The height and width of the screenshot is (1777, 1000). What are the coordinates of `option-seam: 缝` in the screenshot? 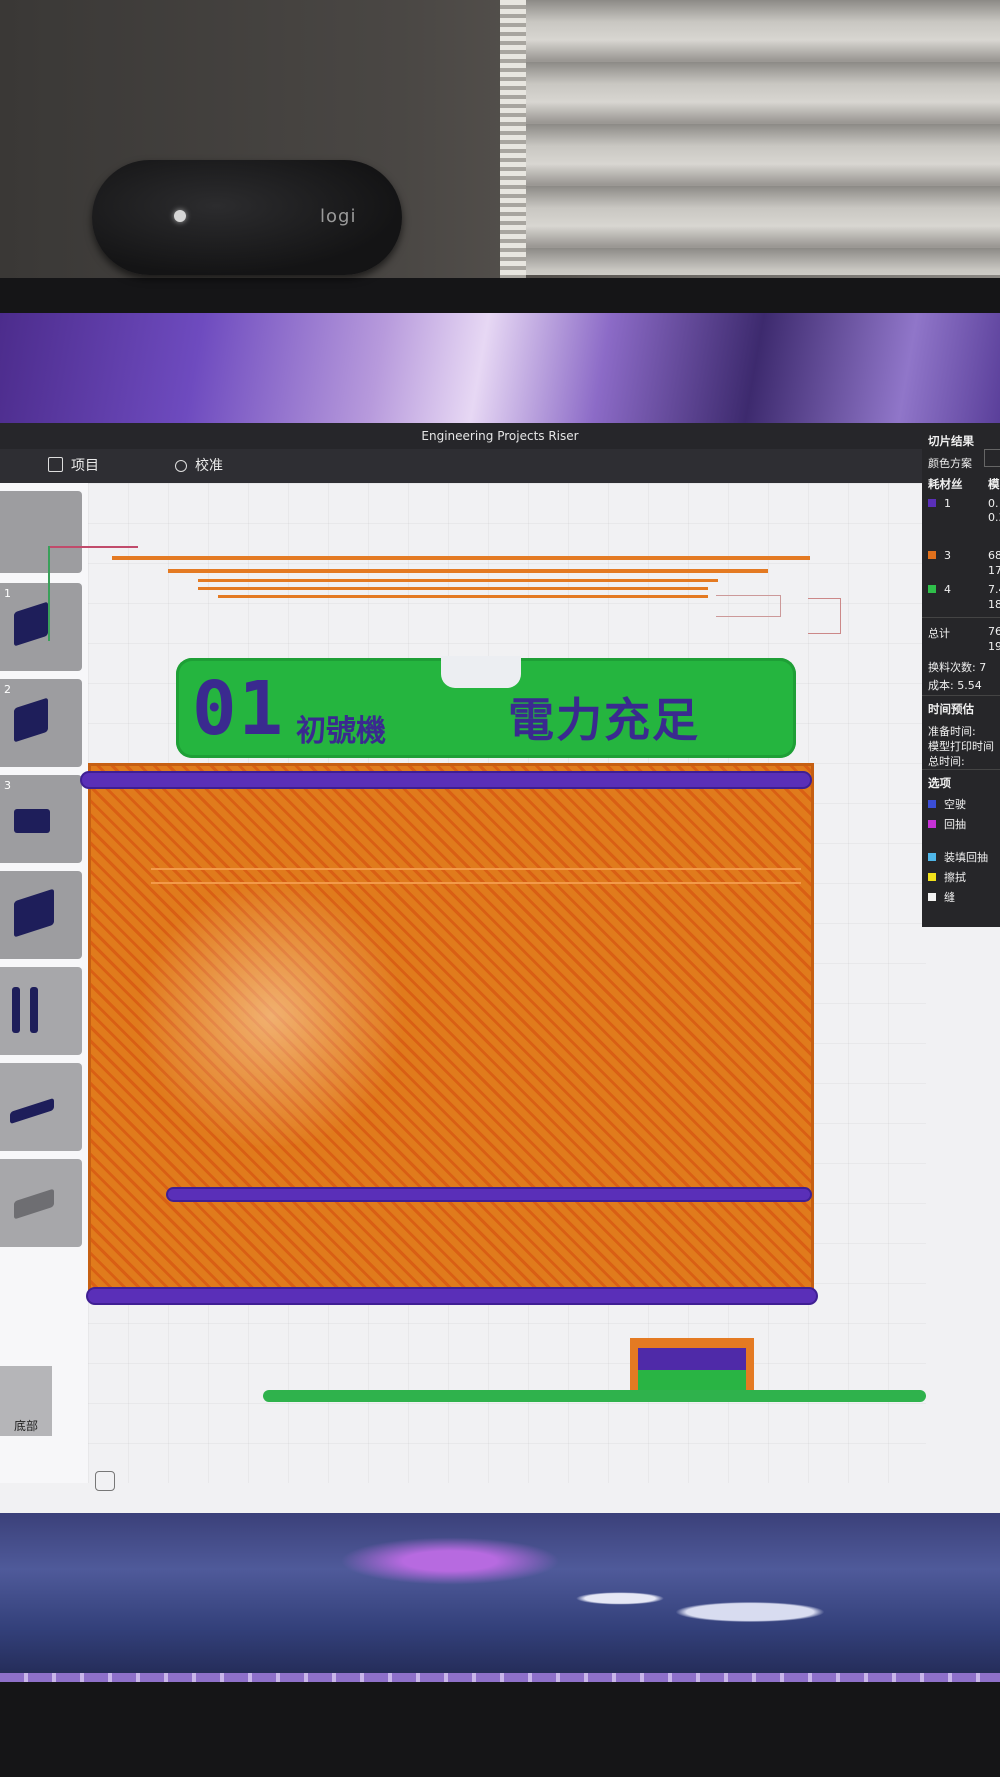 It's located at (941, 897).